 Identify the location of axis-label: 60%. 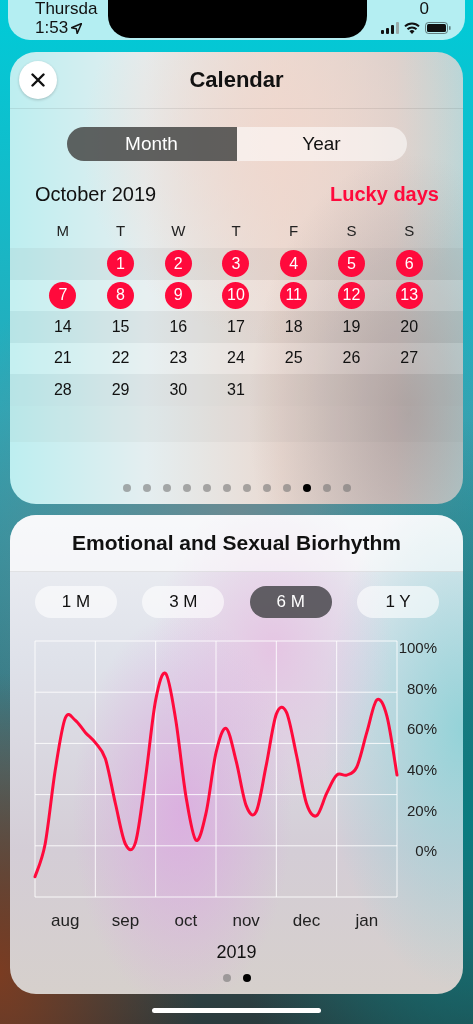
(421, 729).